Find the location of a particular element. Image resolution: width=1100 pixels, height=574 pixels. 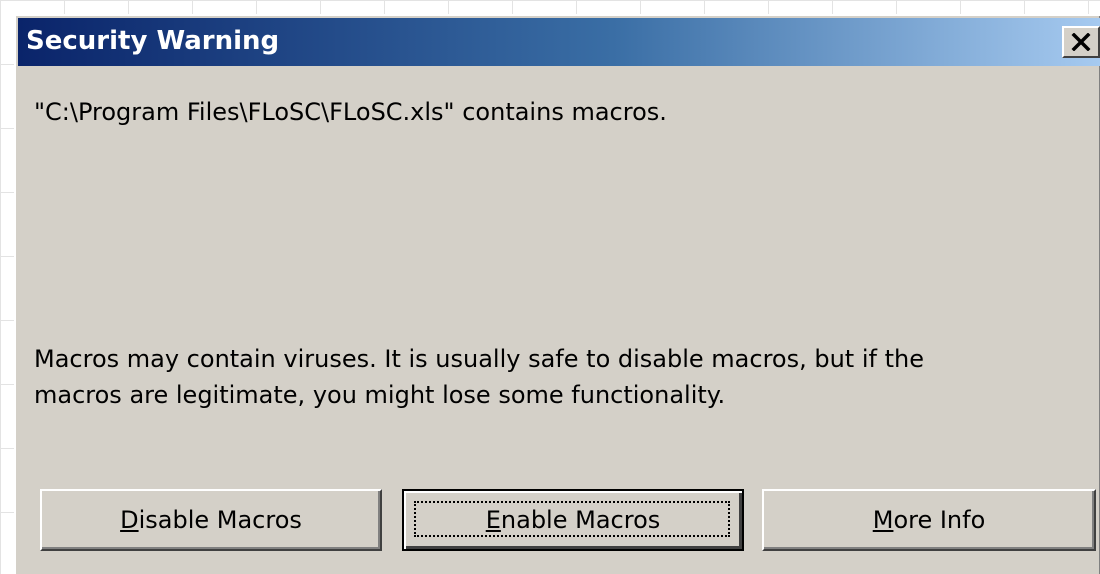

enable-label-rest: nable Macros is located at coordinates (580, 520).